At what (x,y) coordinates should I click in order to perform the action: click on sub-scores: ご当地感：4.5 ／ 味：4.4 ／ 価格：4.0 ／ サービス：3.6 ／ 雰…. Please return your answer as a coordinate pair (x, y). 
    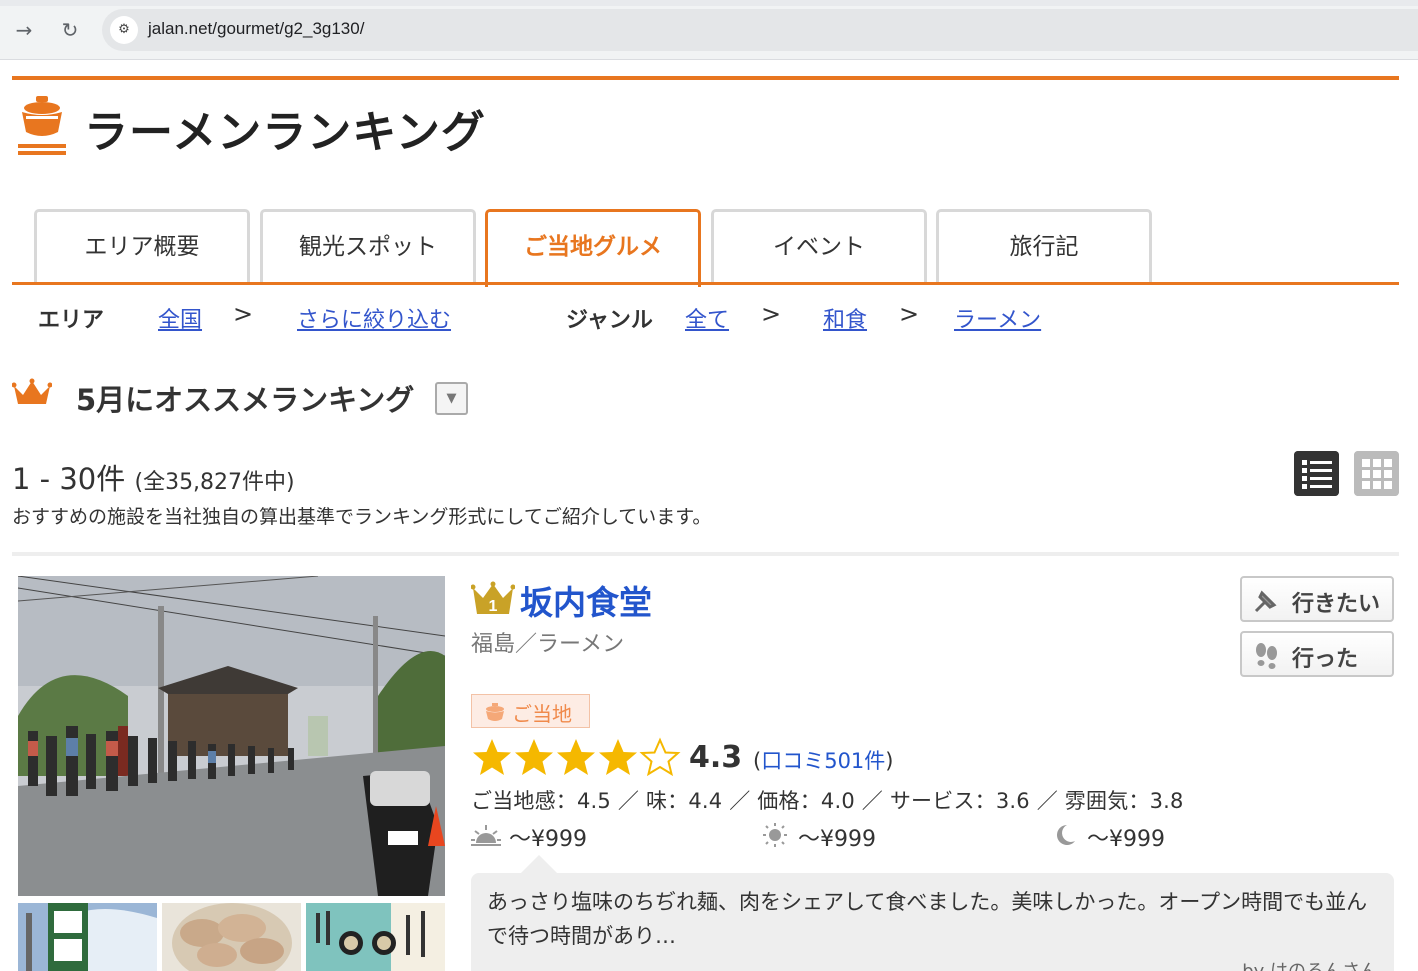
    Looking at the image, I should click on (827, 801).